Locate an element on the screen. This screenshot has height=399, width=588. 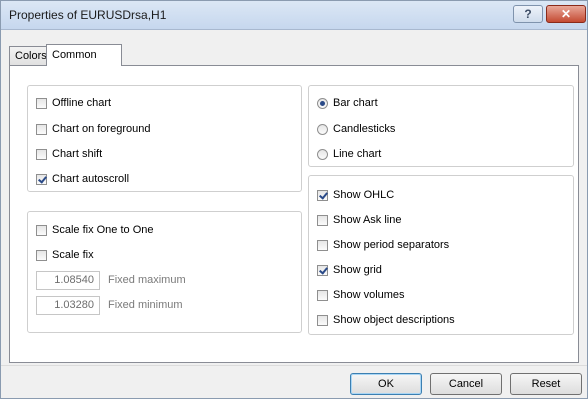
tab-colors-label: Colors is located at coordinates (31, 56).